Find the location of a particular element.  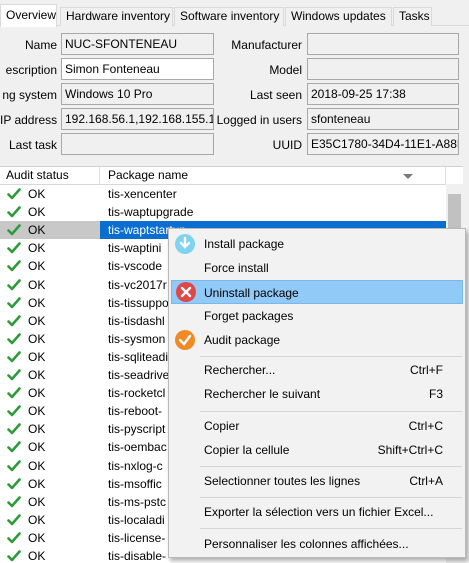

table-row: OK tis-xencenter is located at coordinates (231, 194).